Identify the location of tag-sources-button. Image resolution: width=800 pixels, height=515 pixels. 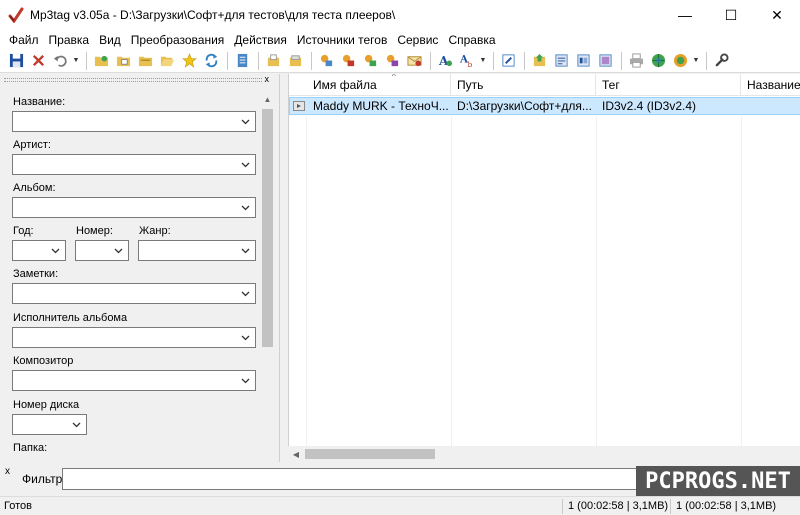
(680, 61).